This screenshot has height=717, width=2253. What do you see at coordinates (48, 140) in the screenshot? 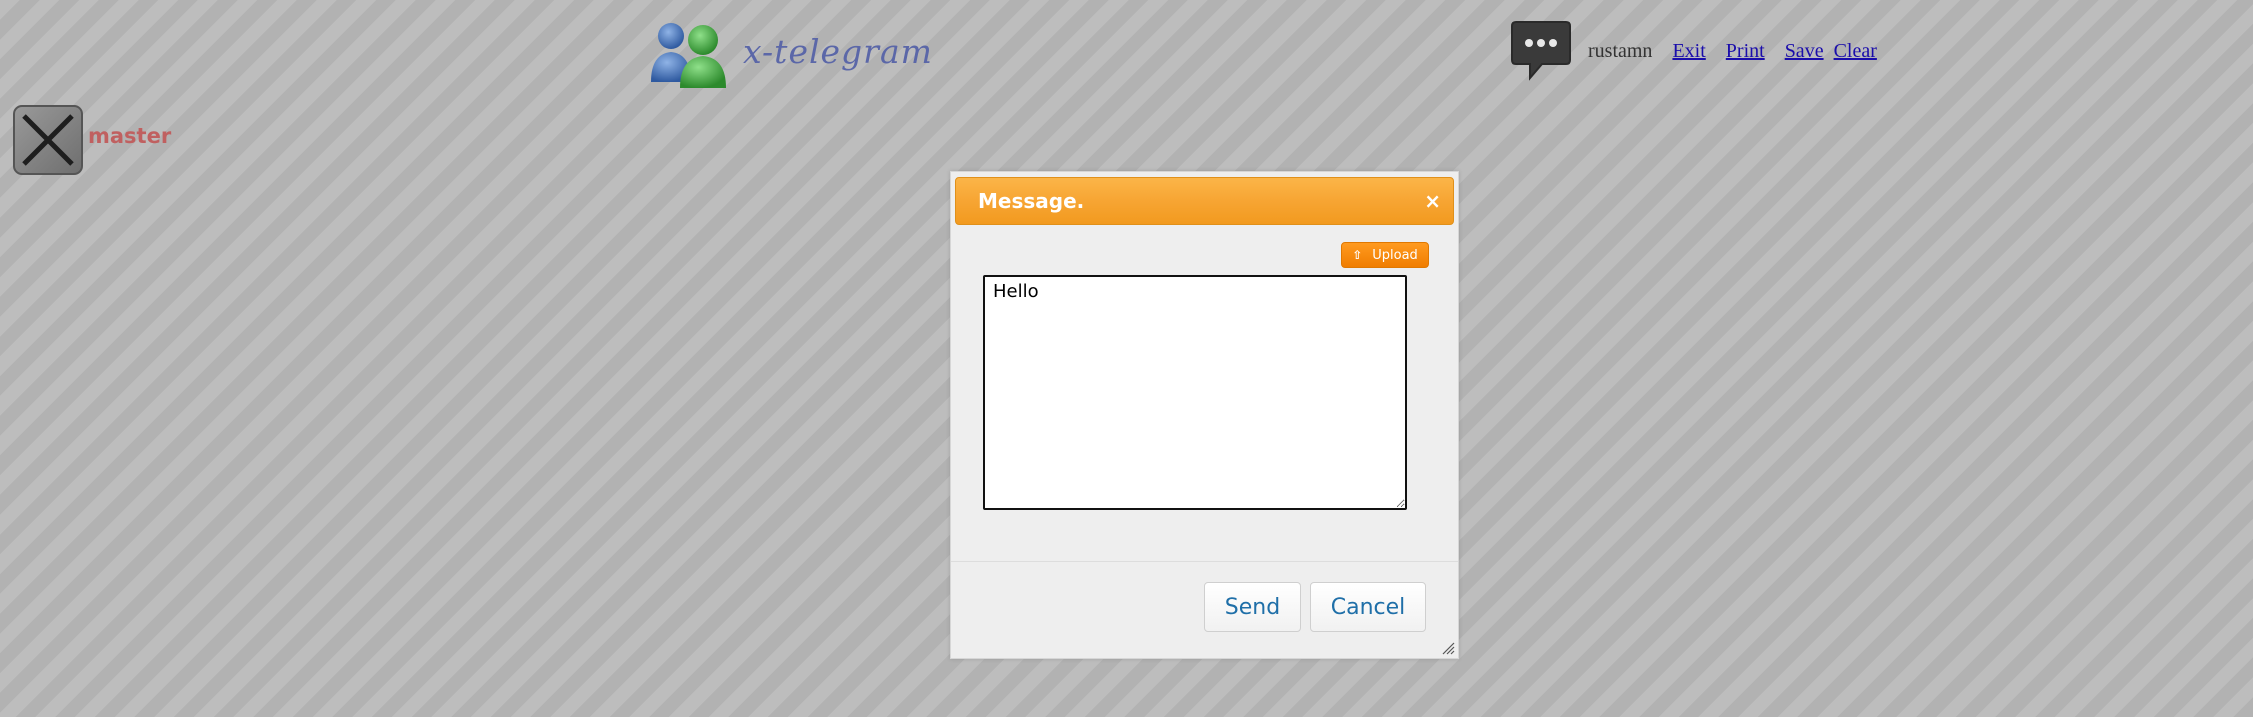
I see `close-x-avatar-icon` at bounding box center [48, 140].